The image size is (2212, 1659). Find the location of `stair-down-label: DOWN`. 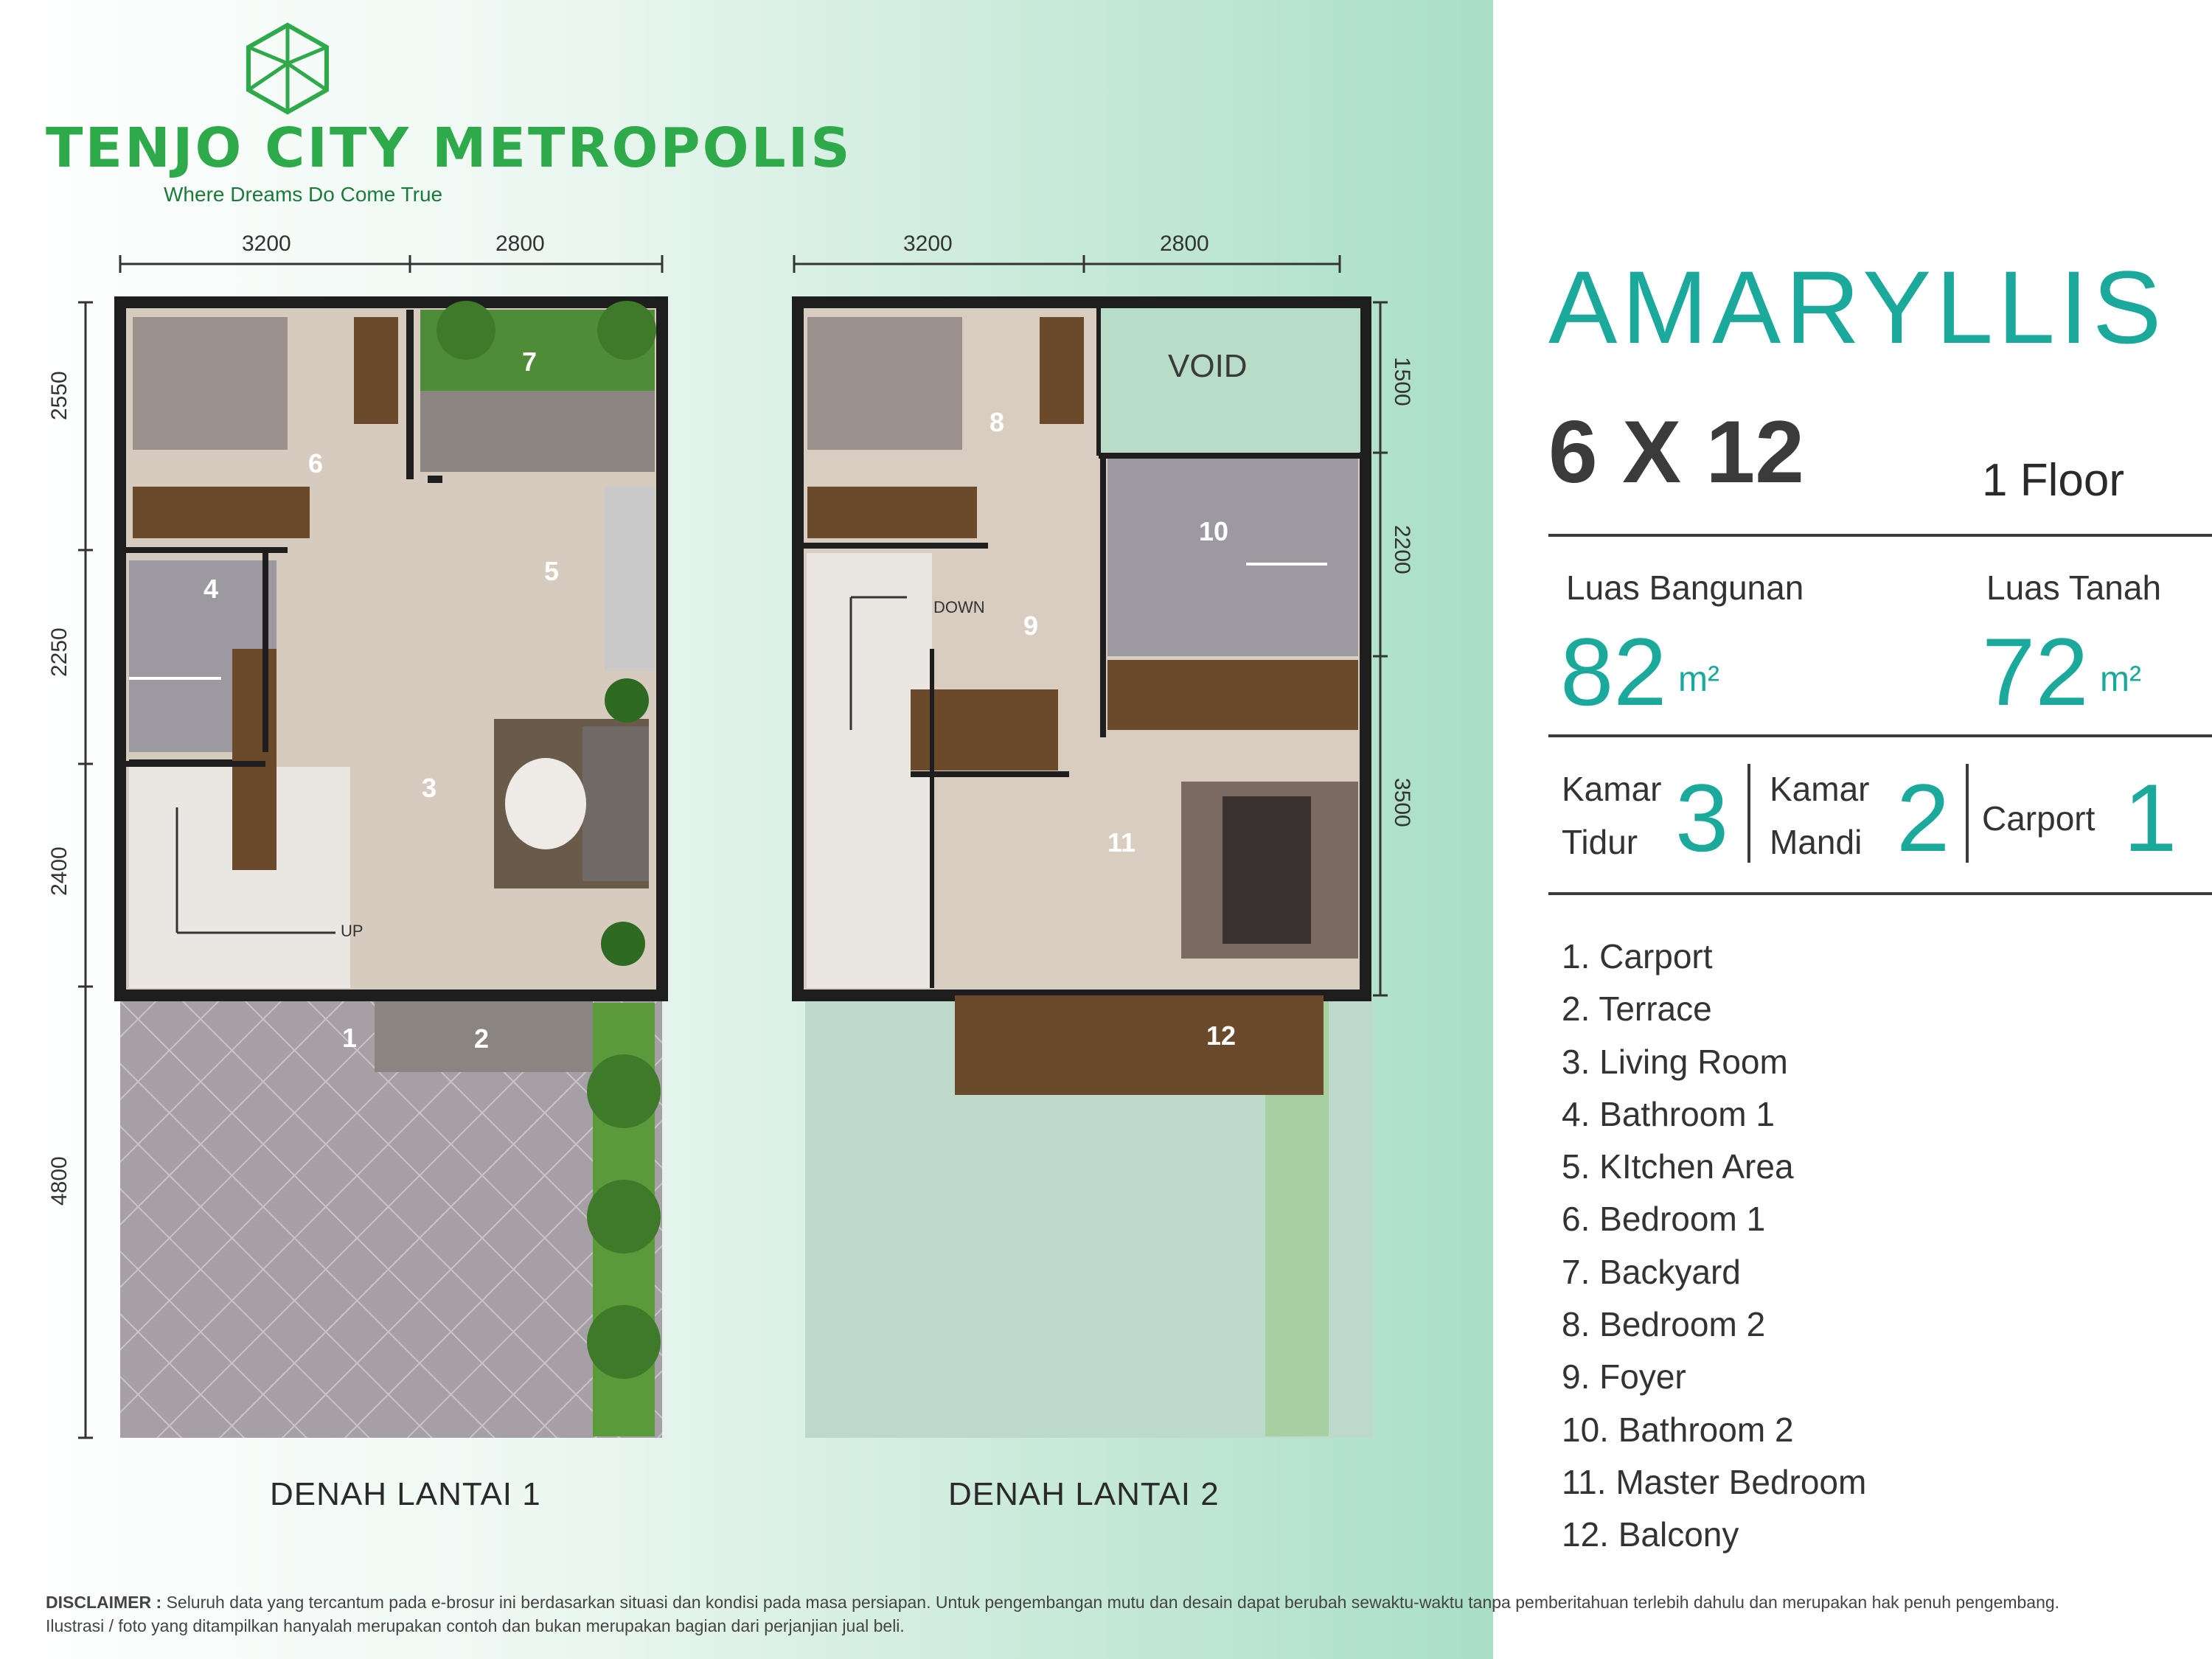

stair-down-label: DOWN is located at coordinates (959, 607).